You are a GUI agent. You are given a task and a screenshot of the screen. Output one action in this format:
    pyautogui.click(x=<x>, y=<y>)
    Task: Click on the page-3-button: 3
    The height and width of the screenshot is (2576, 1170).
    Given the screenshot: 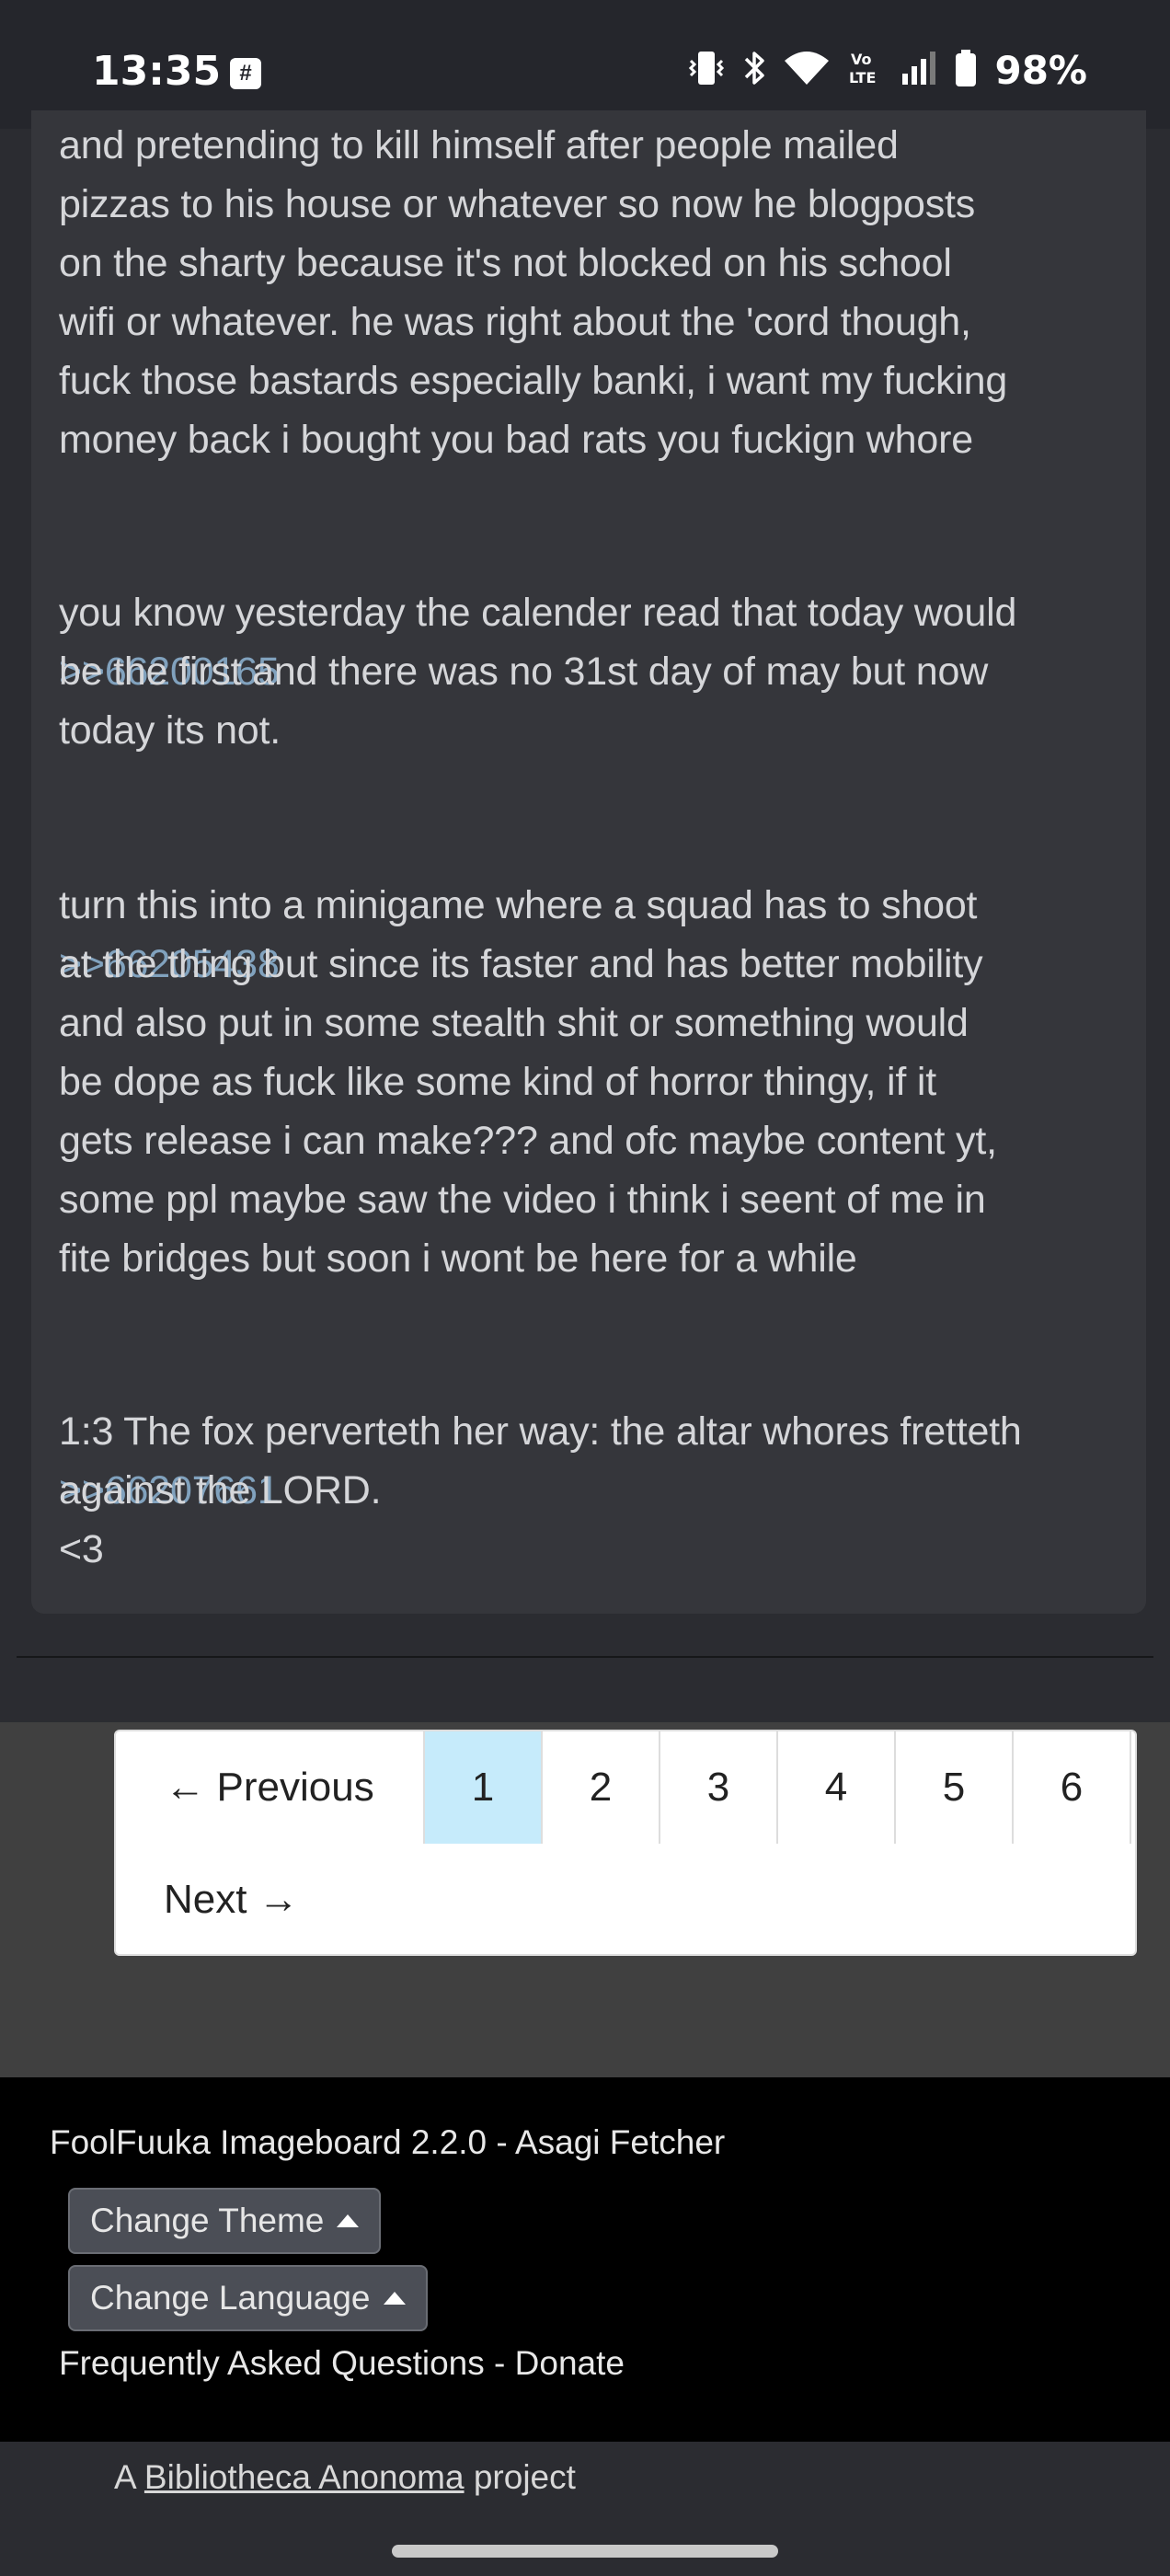 What is the action you would take?
    pyautogui.click(x=719, y=1787)
    